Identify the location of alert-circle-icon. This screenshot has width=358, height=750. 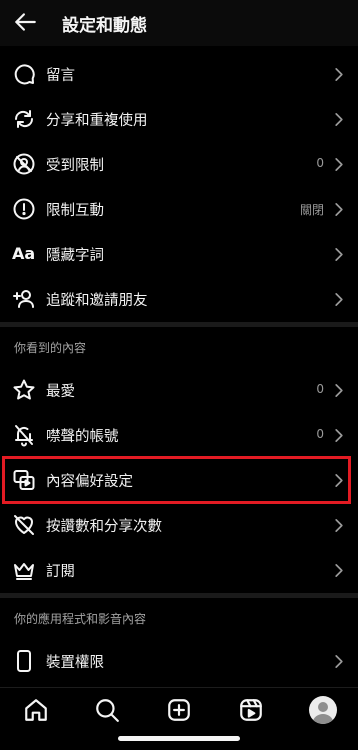
(24, 209).